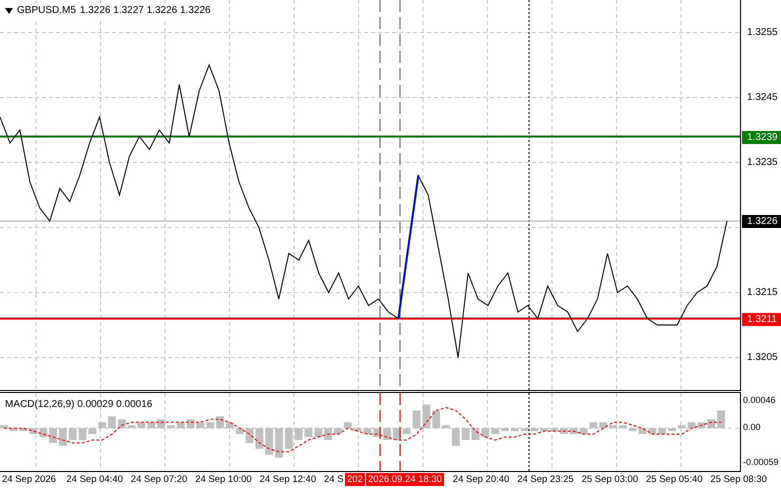 The width and height of the screenshot is (781, 489). Describe the element at coordinates (334, 480) in the screenshot. I see `time-label: 24 S` at that location.